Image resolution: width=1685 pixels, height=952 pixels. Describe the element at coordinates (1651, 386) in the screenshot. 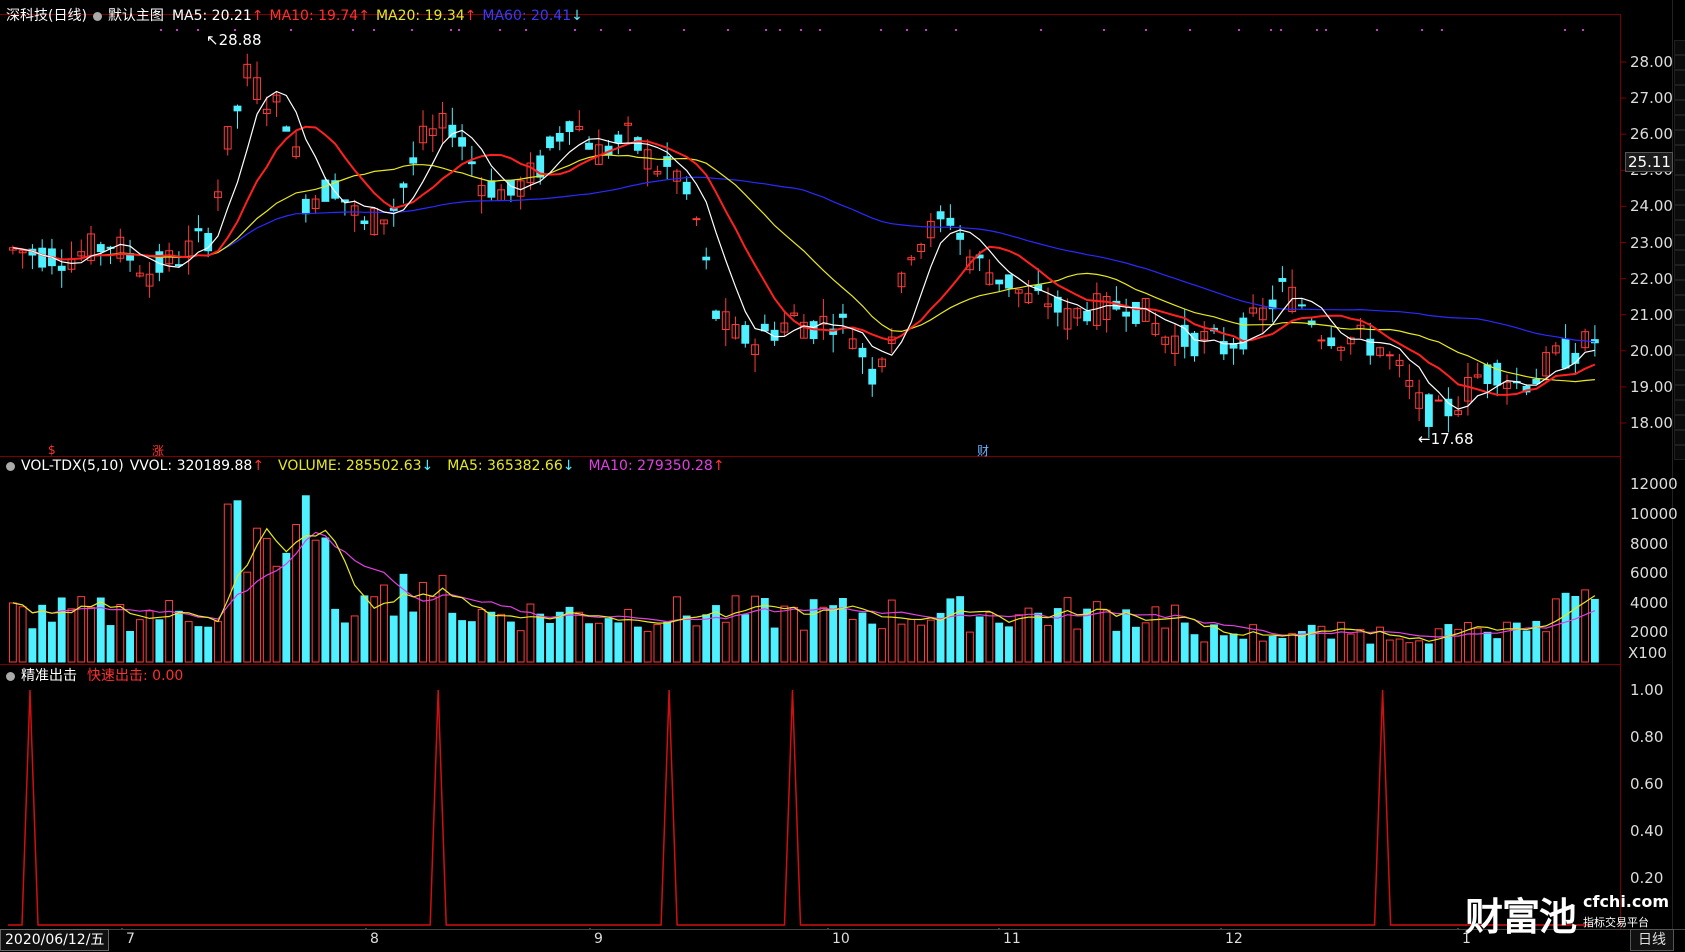

I see `price-tick: 19.00` at that location.